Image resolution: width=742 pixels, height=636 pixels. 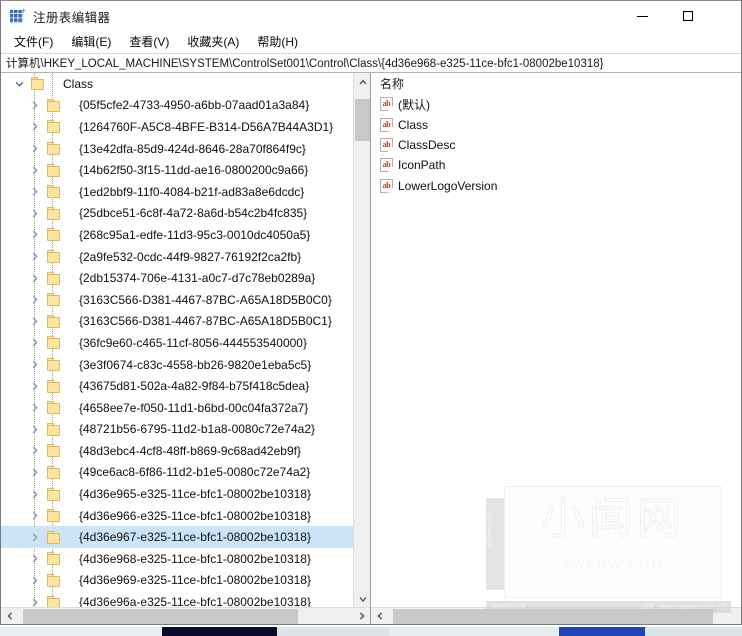 I want to click on values-column-header: 名称, so click(x=556, y=83).